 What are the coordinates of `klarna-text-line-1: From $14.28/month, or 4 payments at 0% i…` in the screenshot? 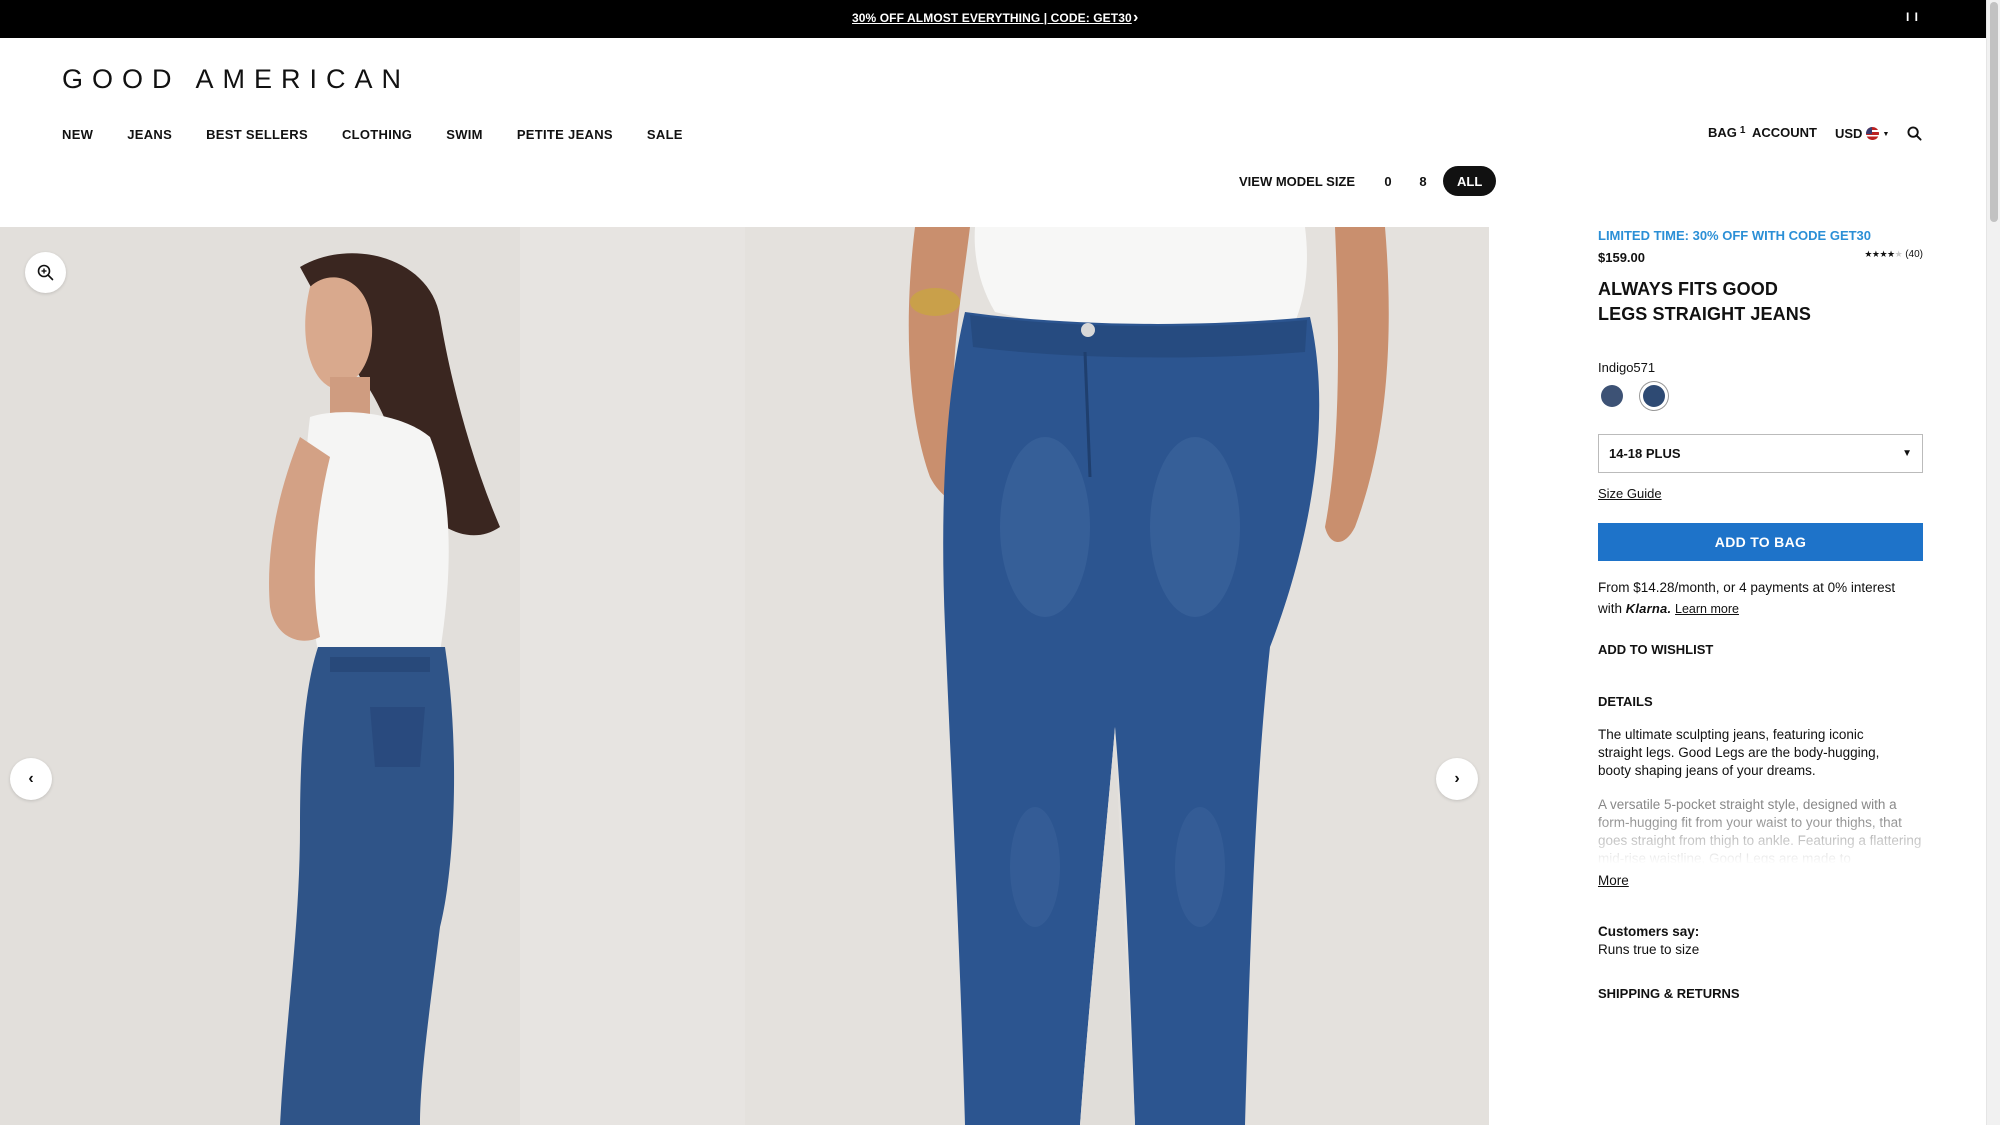 It's located at (1747, 587).